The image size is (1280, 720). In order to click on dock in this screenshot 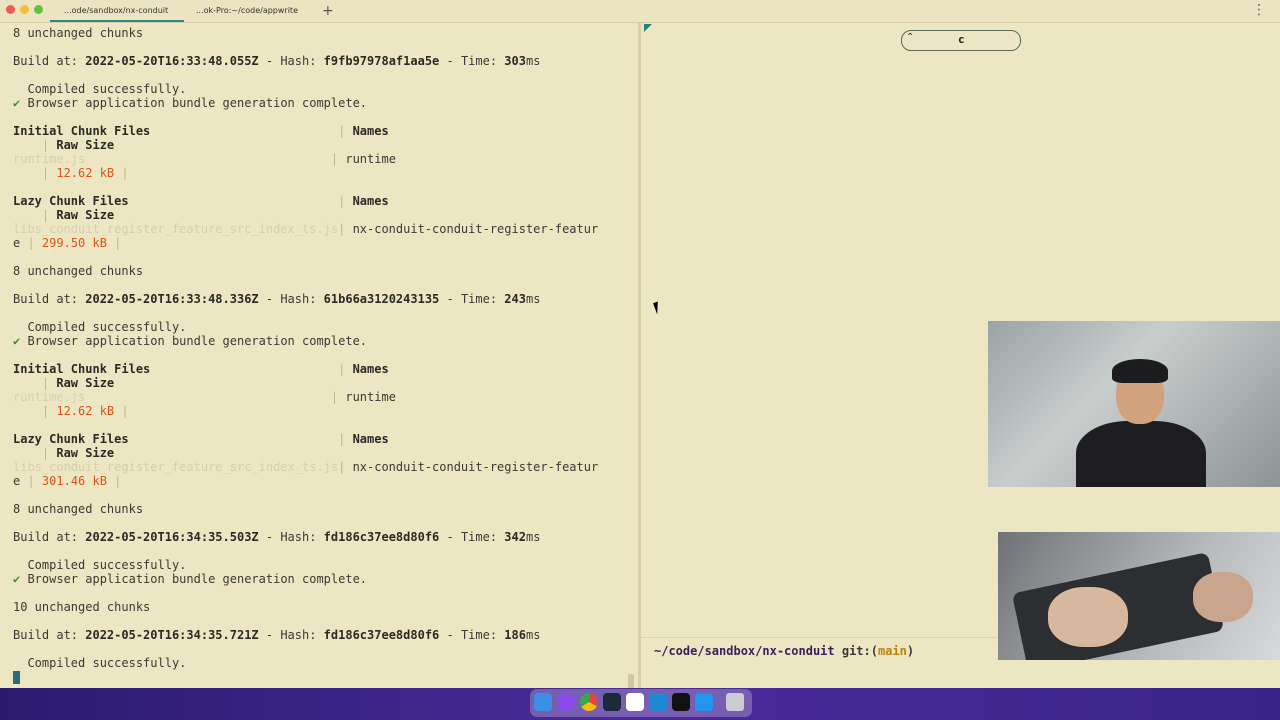, I will do `click(641, 703)`.